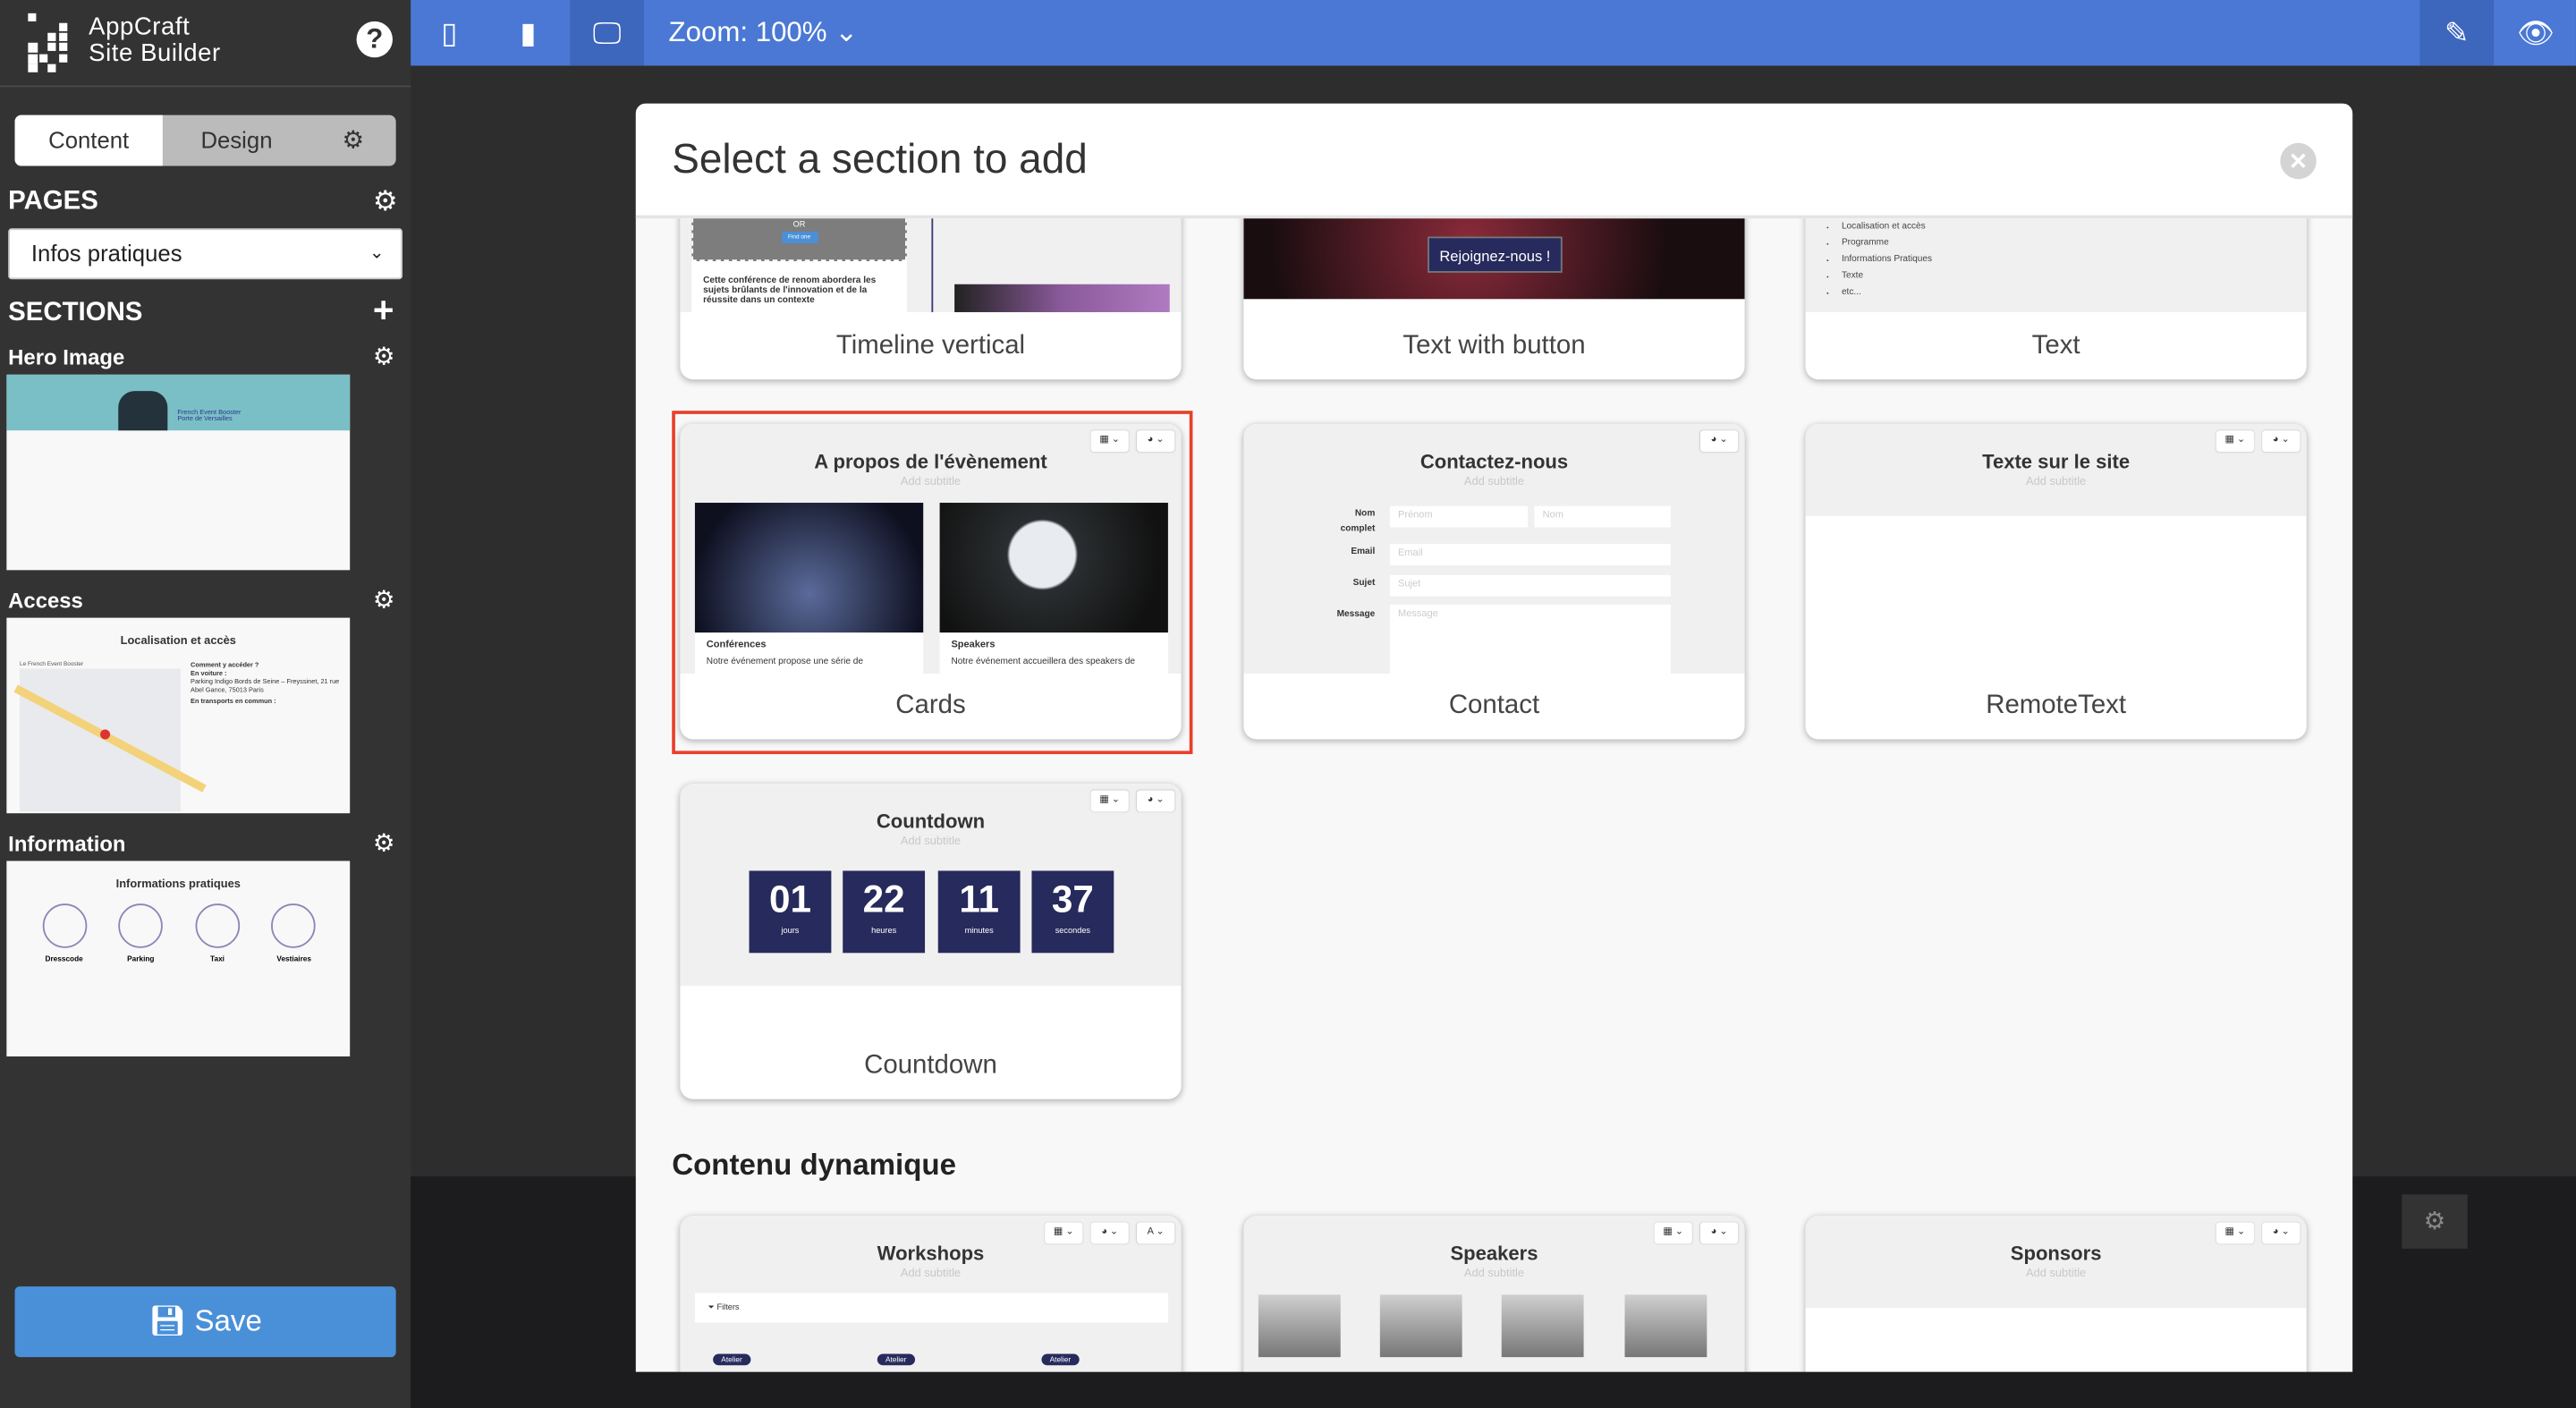 The width and height of the screenshot is (2576, 1408). What do you see at coordinates (1496, 1332) in the screenshot?
I see `speaker-photos` at bounding box center [1496, 1332].